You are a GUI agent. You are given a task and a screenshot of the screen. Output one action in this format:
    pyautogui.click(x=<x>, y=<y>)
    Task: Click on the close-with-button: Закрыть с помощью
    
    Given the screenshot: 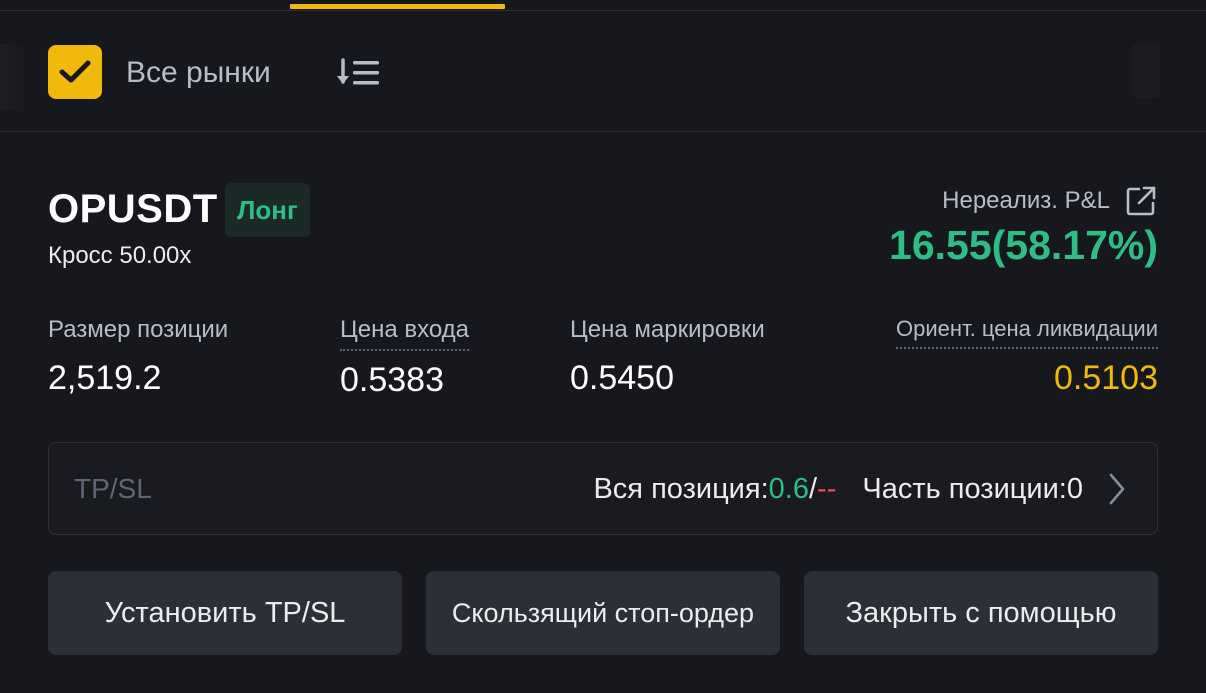 What is the action you would take?
    pyautogui.click(x=981, y=613)
    